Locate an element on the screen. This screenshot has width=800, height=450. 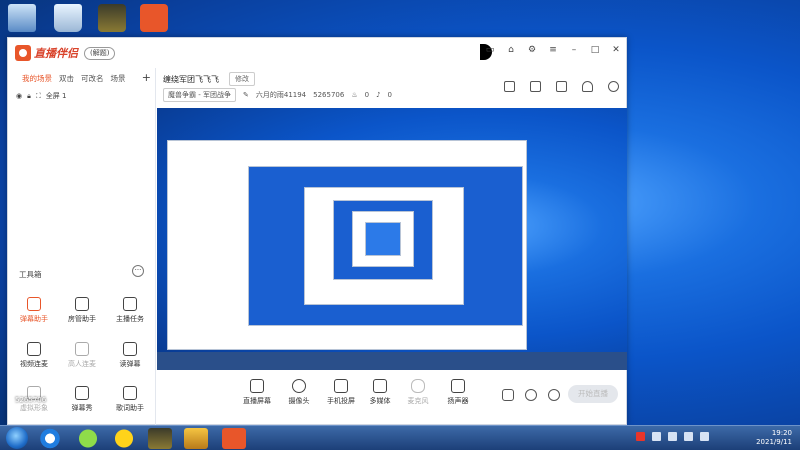
computer-icon is located at coordinates (22, 18).